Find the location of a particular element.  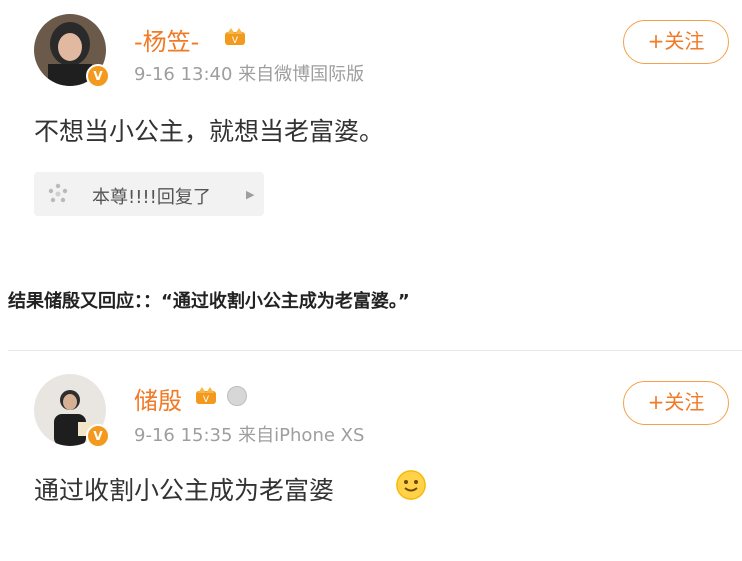

post-meta: 9-16 13:40 来自微博国际版 is located at coordinates (249, 74).